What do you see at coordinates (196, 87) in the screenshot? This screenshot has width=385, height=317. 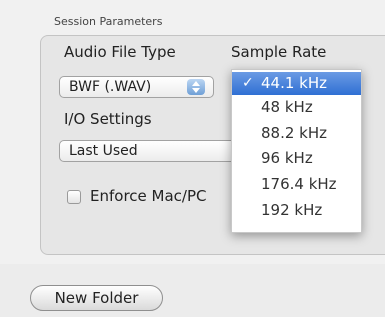 I see `stepper-icon` at bounding box center [196, 87].